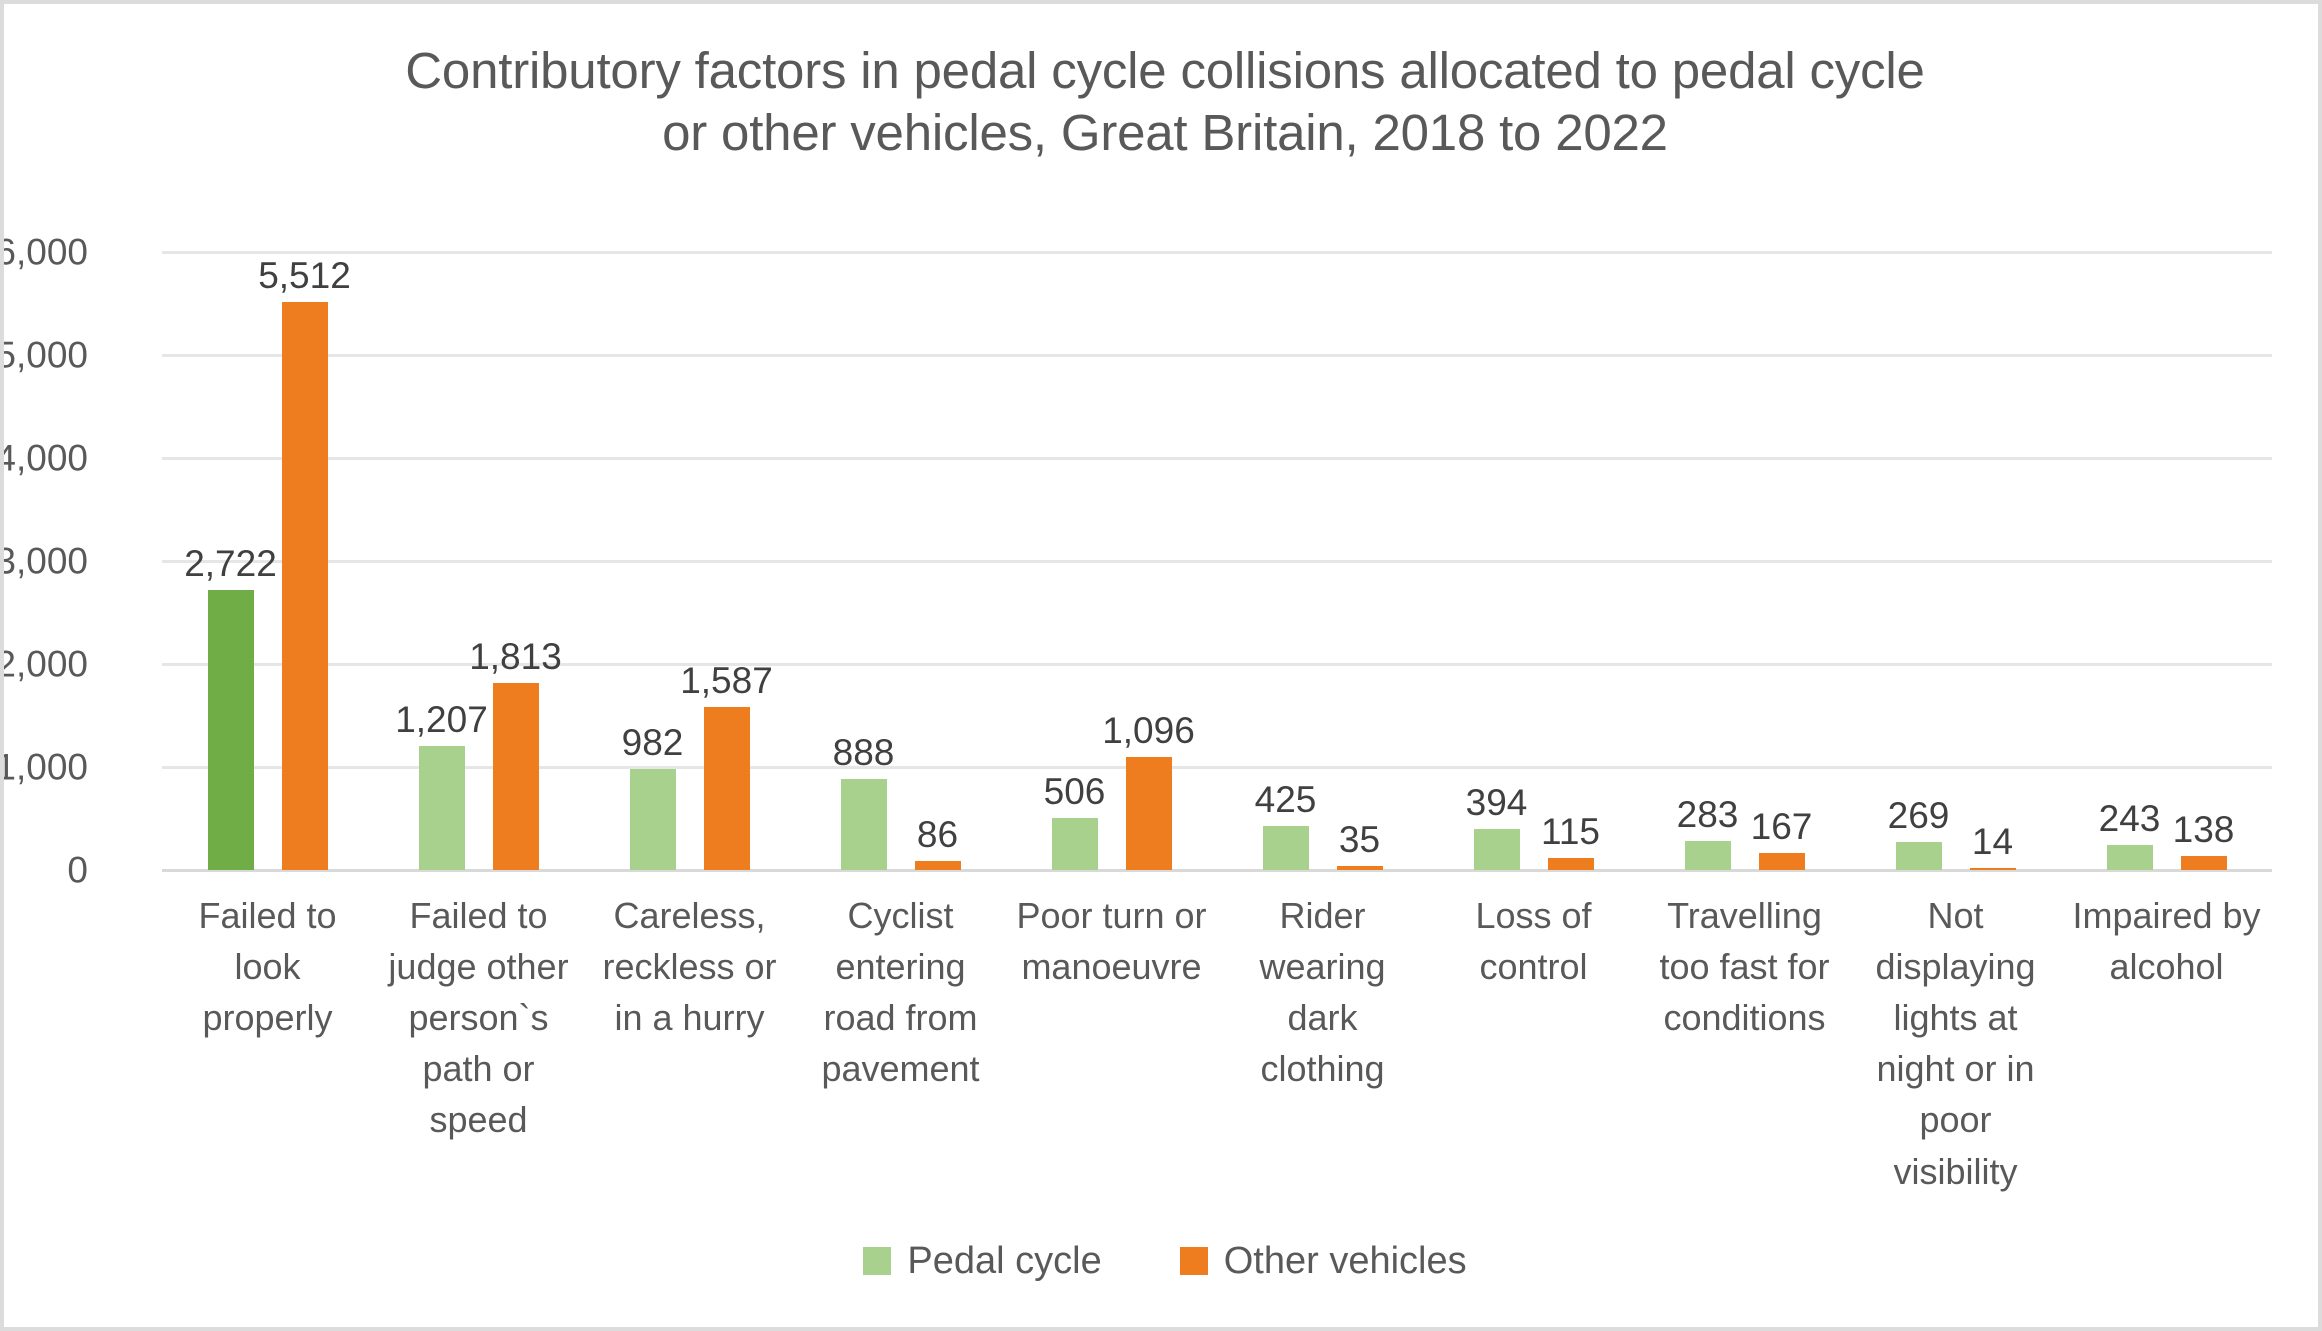  What do you see at coordinates (44, 561) in the screenshot?
I see `y-axis-tick-label: 3,000` at bounding box center [44, 561].